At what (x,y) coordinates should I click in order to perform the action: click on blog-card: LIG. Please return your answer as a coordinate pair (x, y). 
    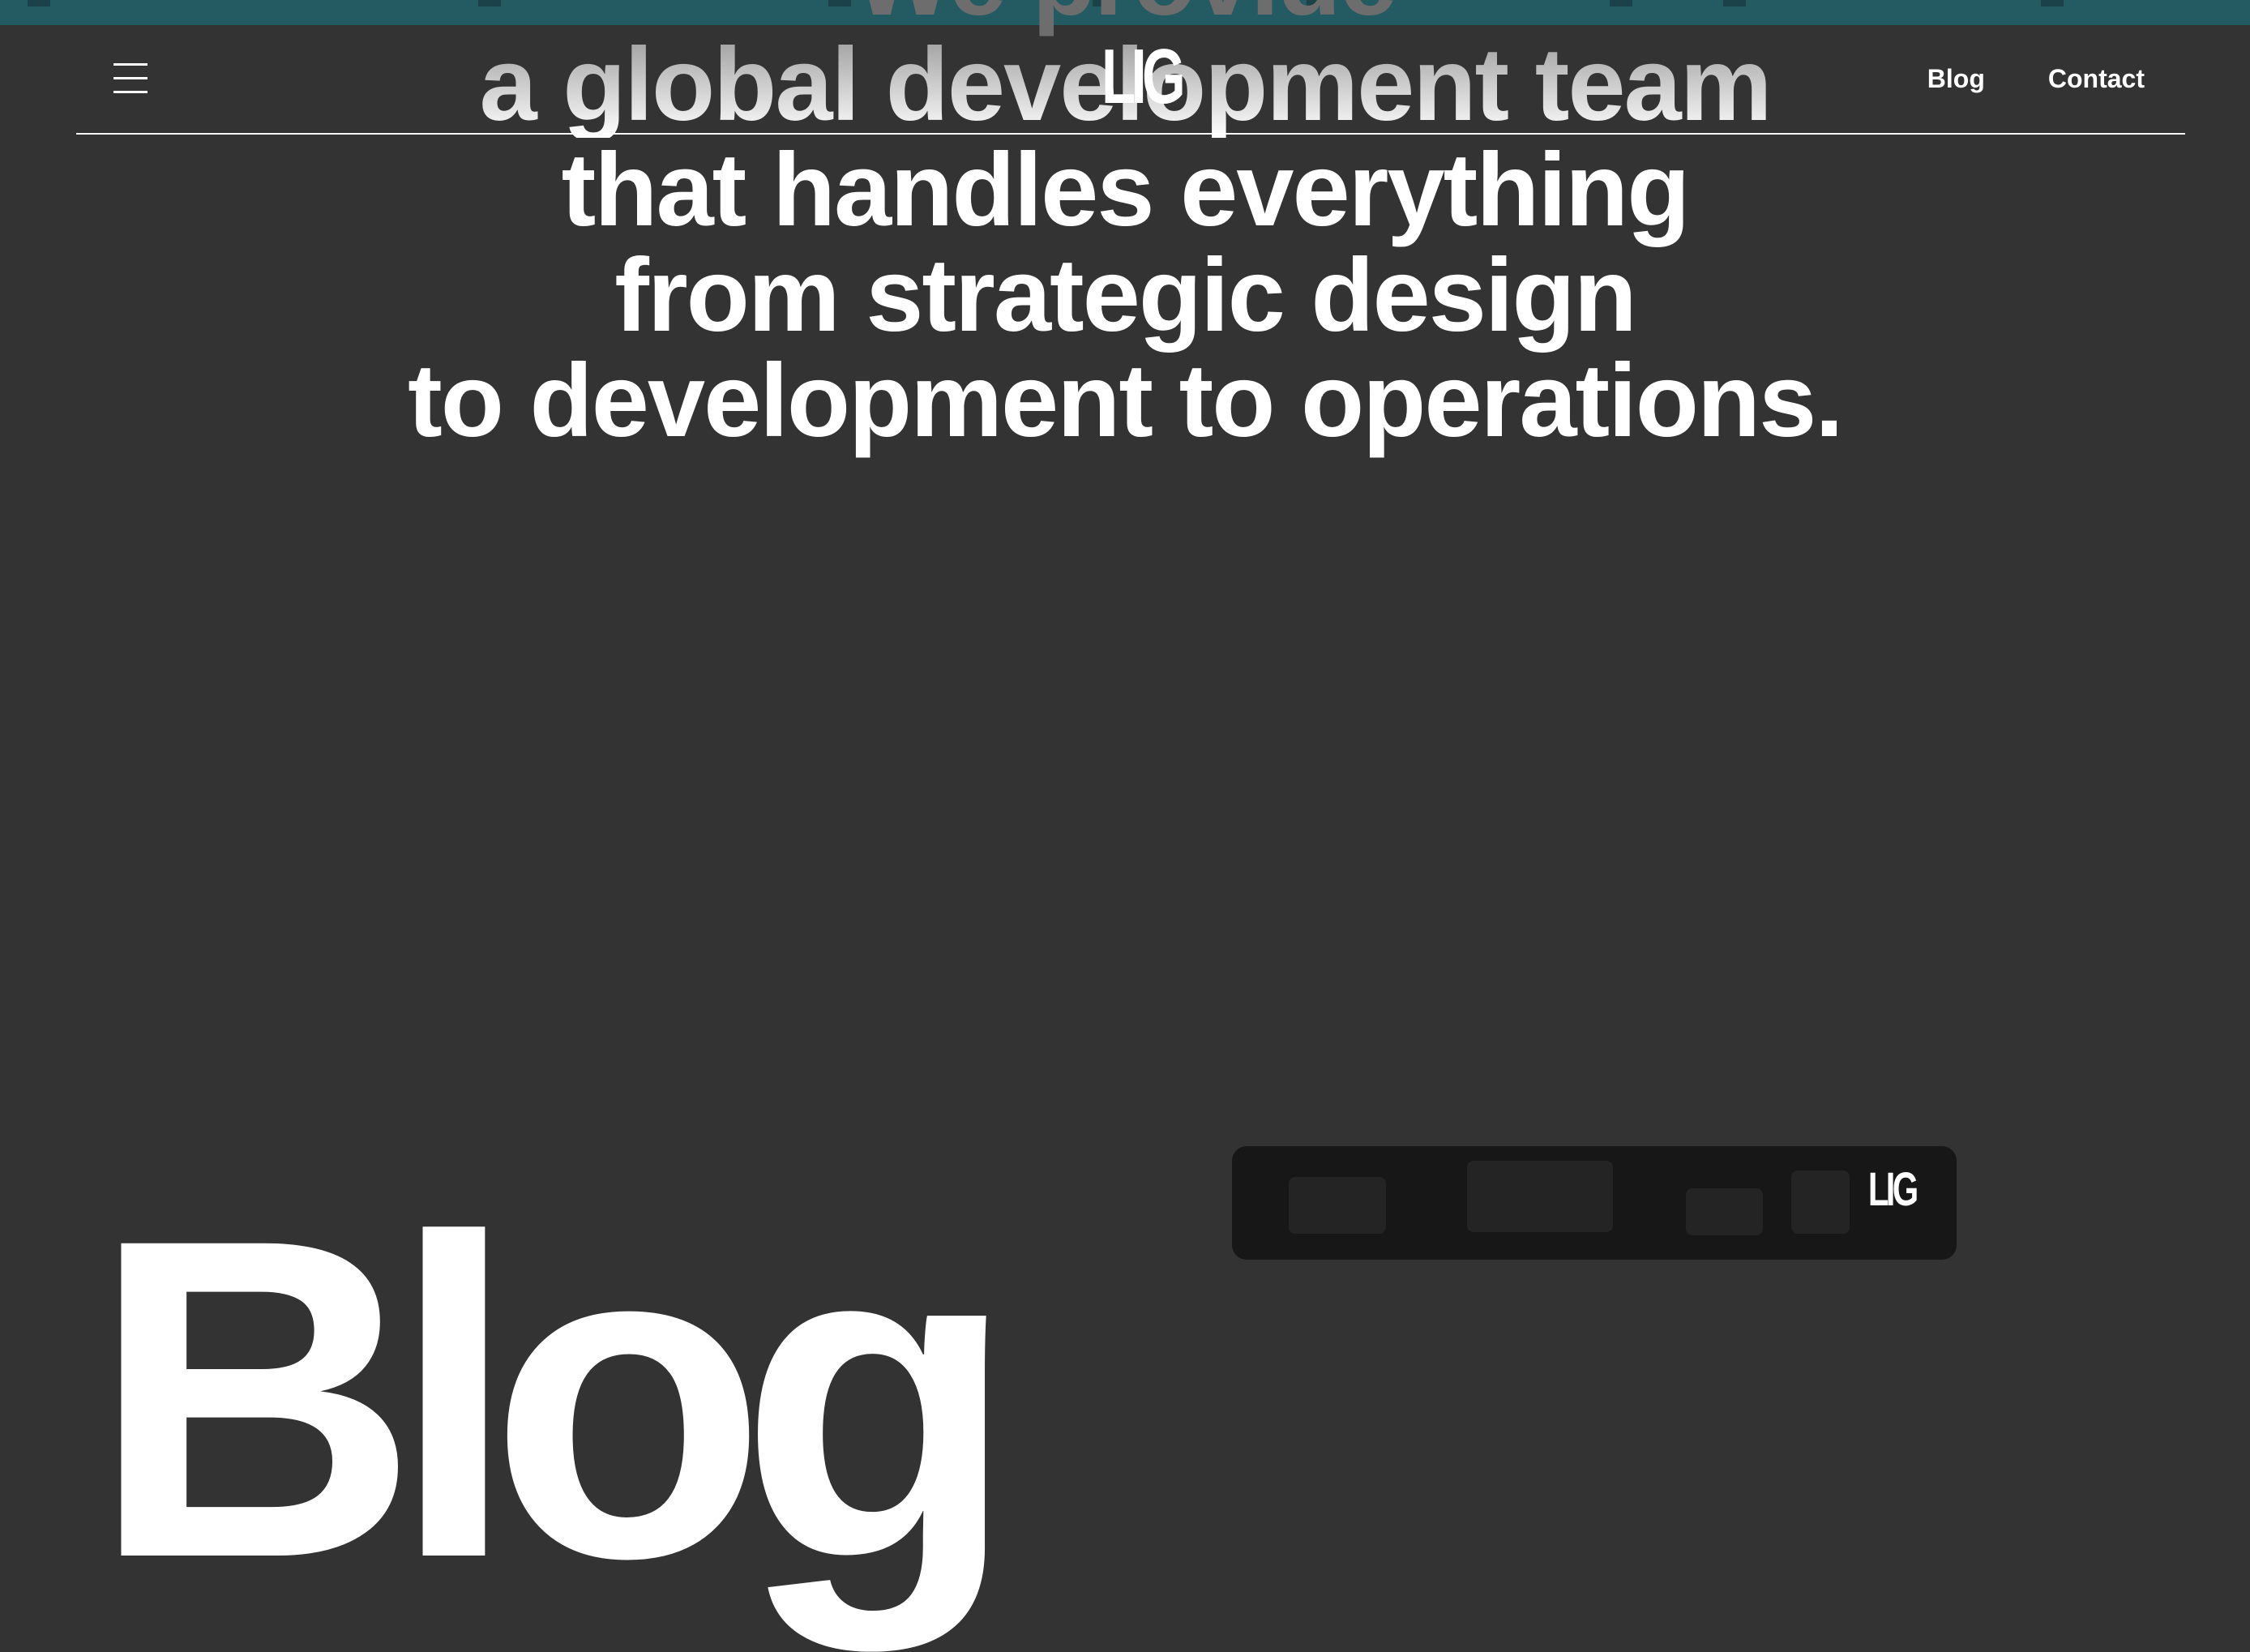
    Looking at the image, I should click on (1594, 1203).